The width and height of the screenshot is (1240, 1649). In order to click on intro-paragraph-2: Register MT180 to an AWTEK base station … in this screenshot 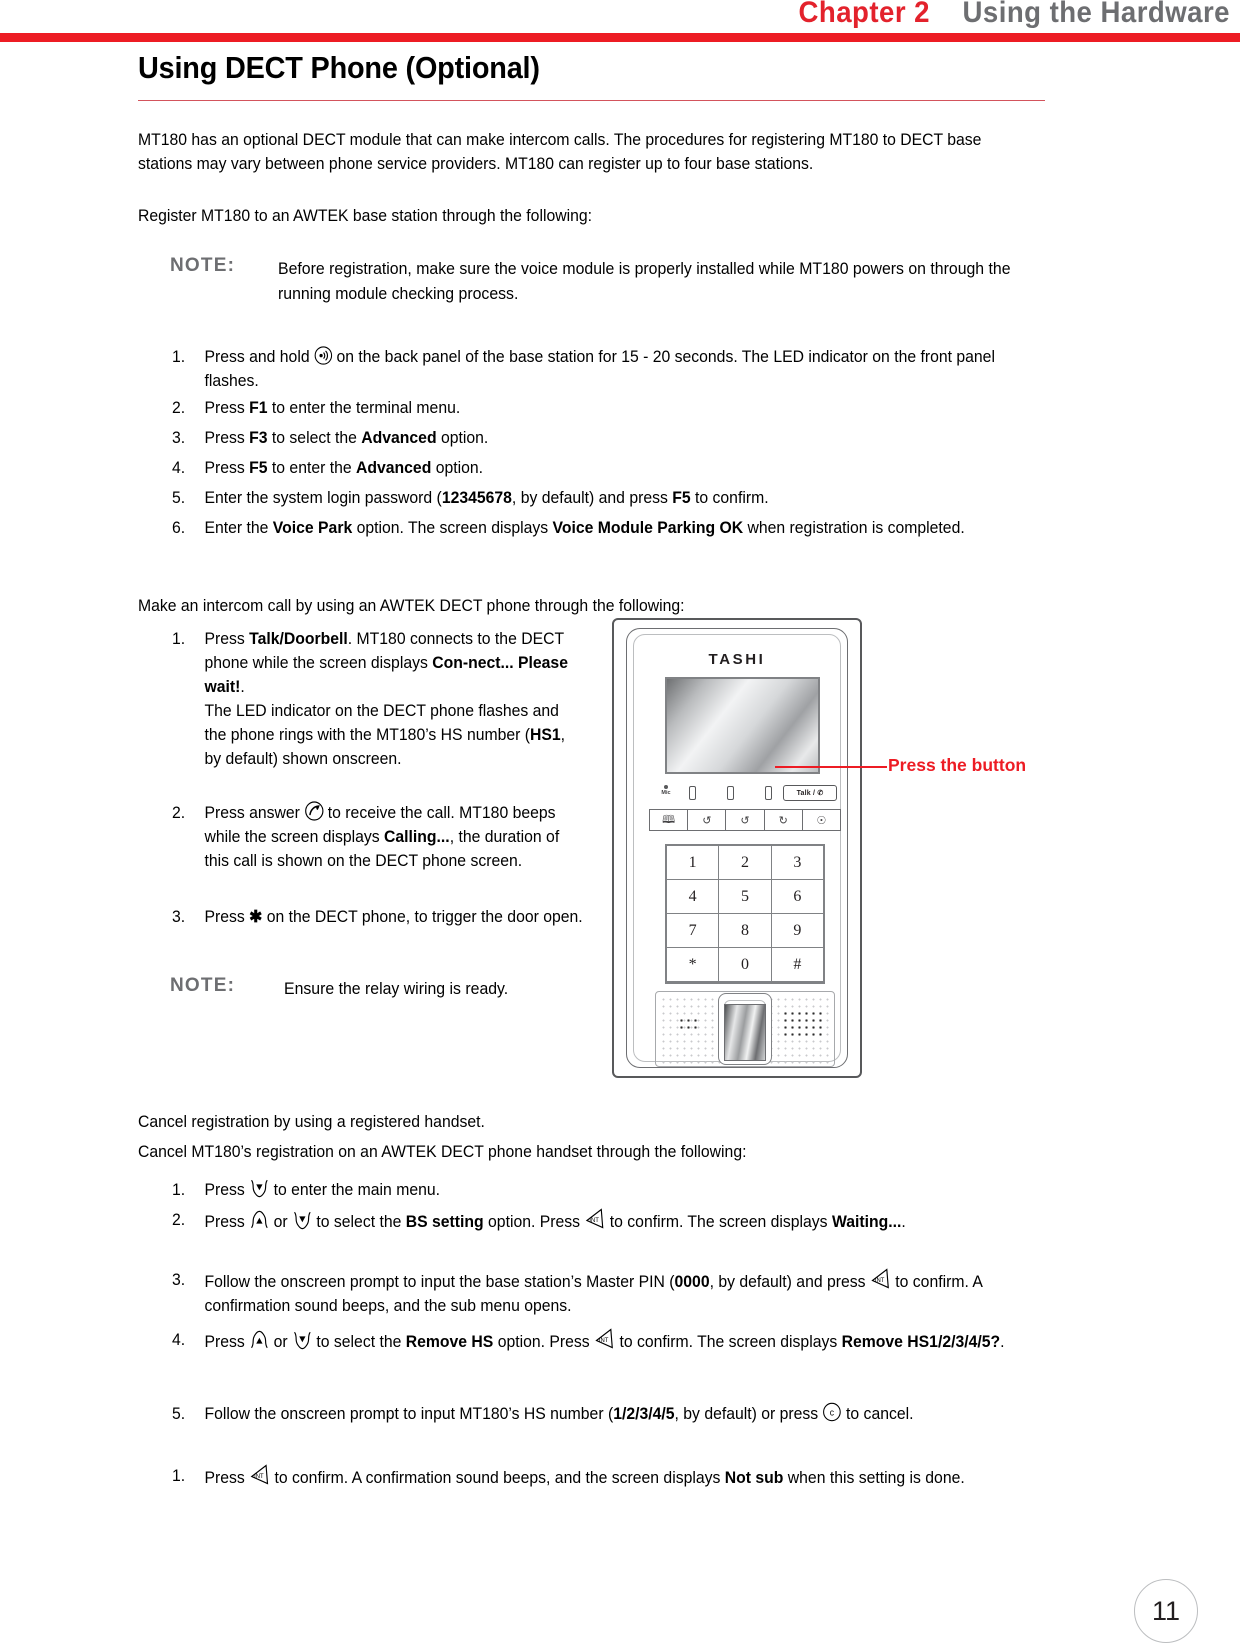, I will do `click(365, 216)`.